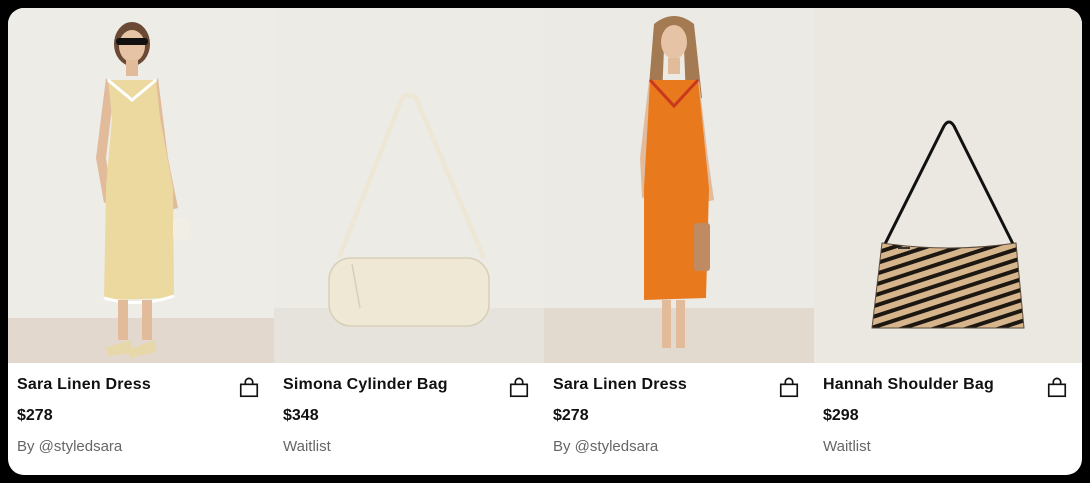 The height and width of the screenshot is (483, 1090). I want to click on product-name: Simona Cylinder Bag, so click(365, 385).